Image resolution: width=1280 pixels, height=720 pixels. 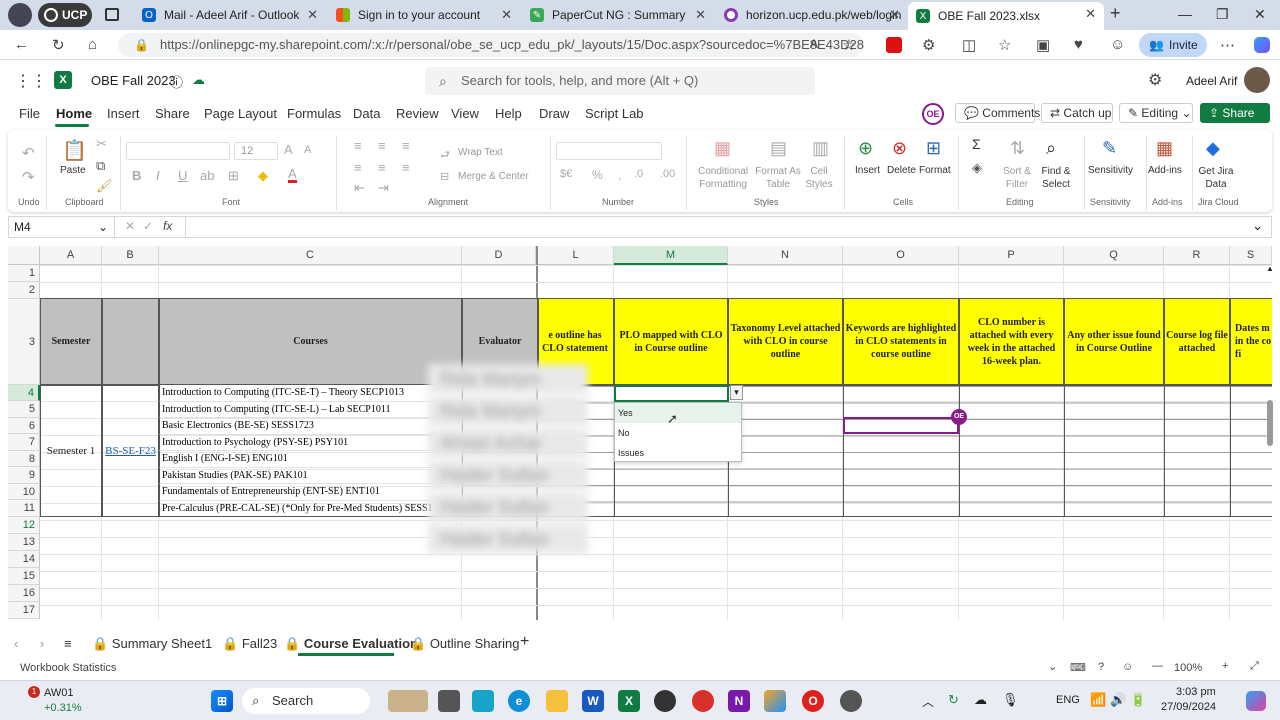 I want to click on profile-avatar, so click(x=20, y=15).